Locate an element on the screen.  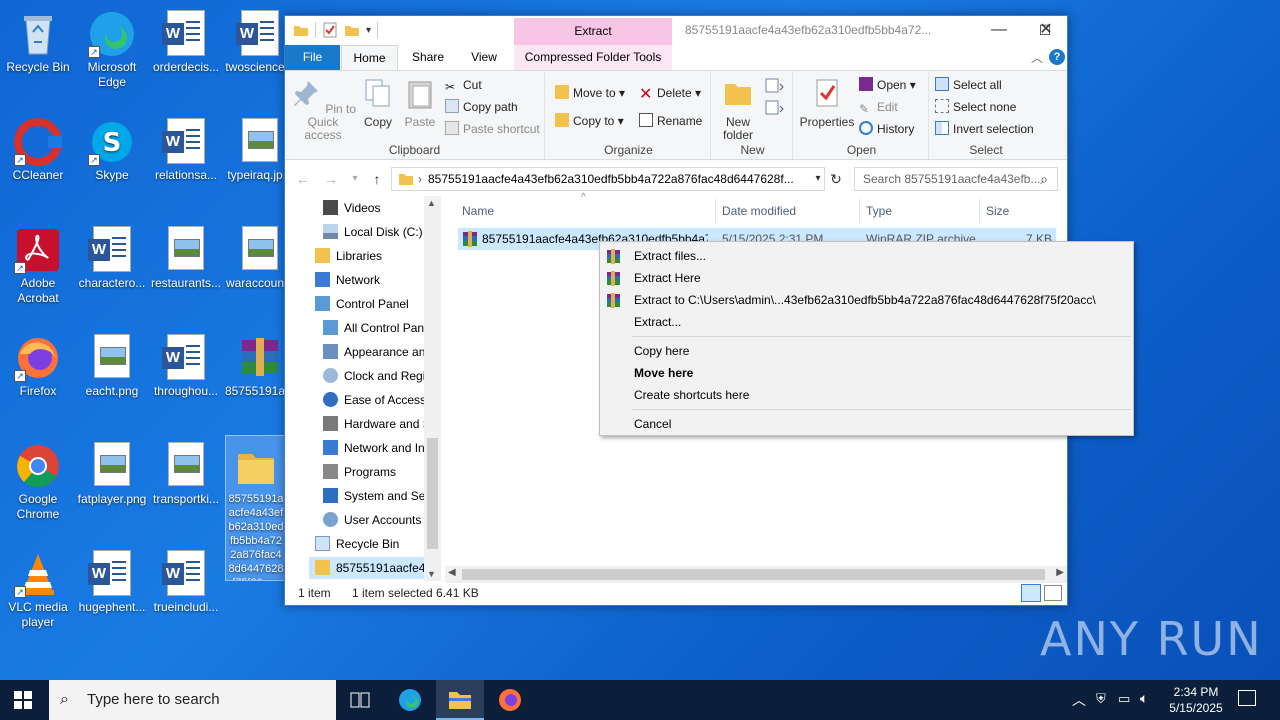
desktop-icon-edge: ↗ Microsoft Edge is located at coordinates (112, 47).